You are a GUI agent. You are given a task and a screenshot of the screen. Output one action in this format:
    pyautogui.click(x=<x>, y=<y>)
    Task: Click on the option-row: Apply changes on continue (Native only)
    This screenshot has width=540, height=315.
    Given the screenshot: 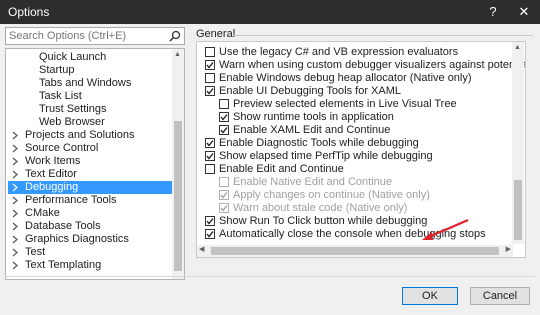 What is the action you would take?
    pyautogui.click(x=372, y=195)
    